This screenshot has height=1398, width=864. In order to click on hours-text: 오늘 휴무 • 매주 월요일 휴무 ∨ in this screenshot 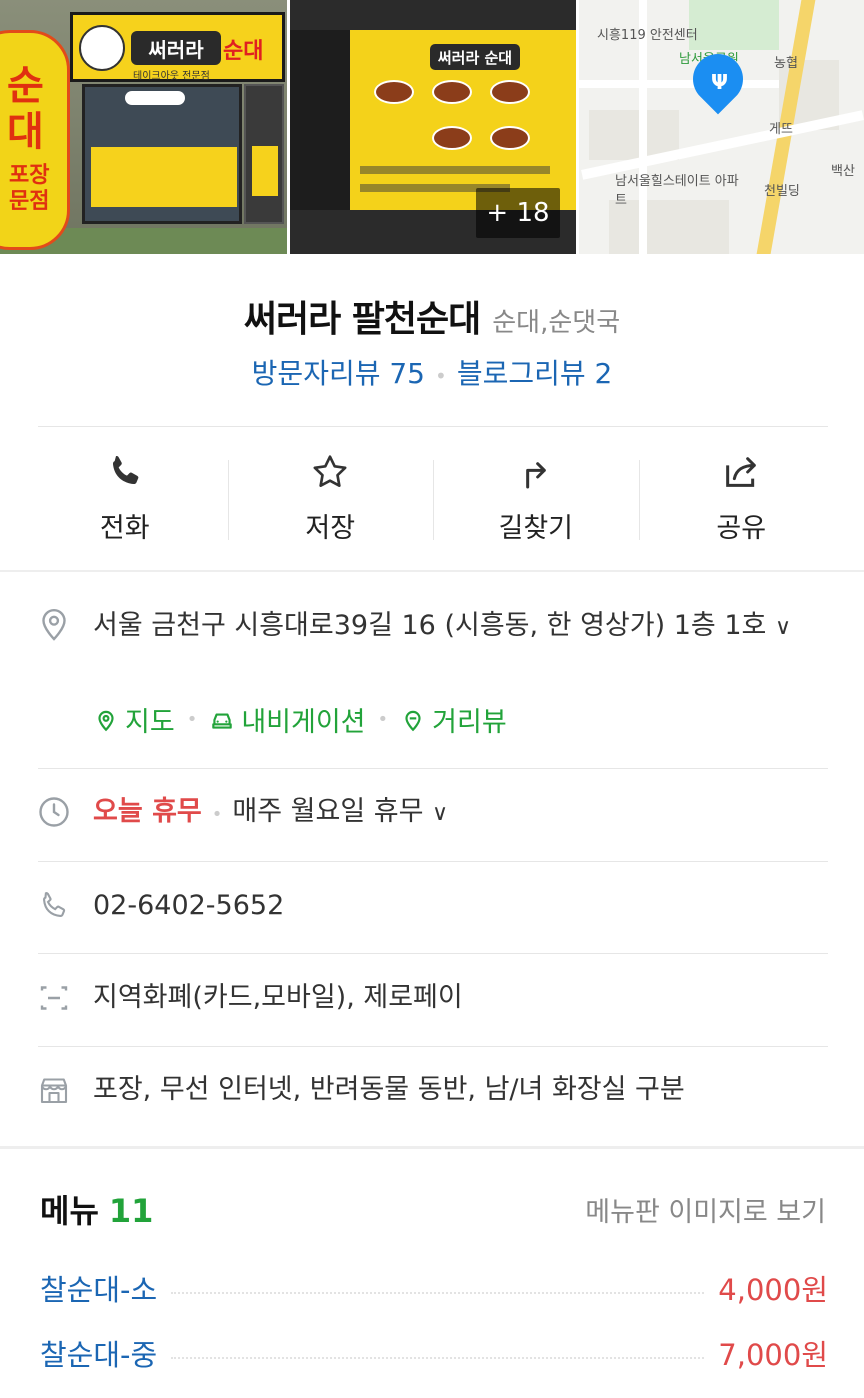, I will do `click(270, 813)`.